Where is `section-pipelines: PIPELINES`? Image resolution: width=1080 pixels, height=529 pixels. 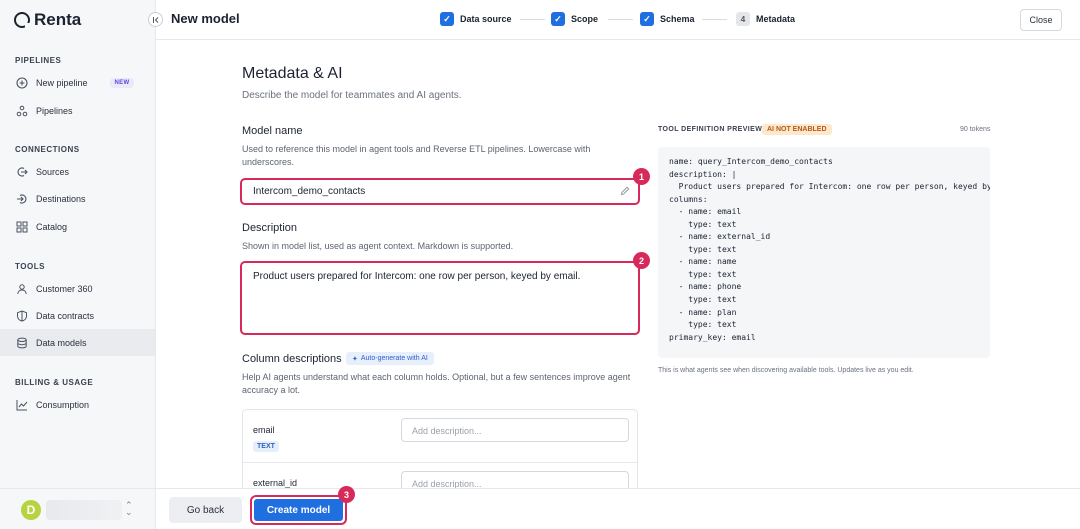
section-pipelines: PIPELINES is located at coordinates (38, 60).